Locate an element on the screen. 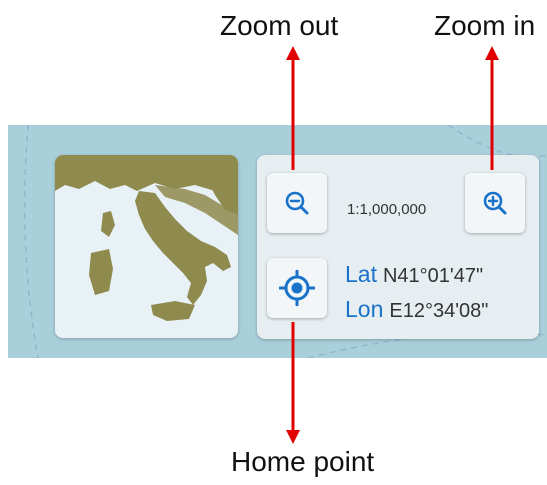 The width and height of the screenshot is (547, 485). zoom-in-icon is located at coordinates (495, 203).